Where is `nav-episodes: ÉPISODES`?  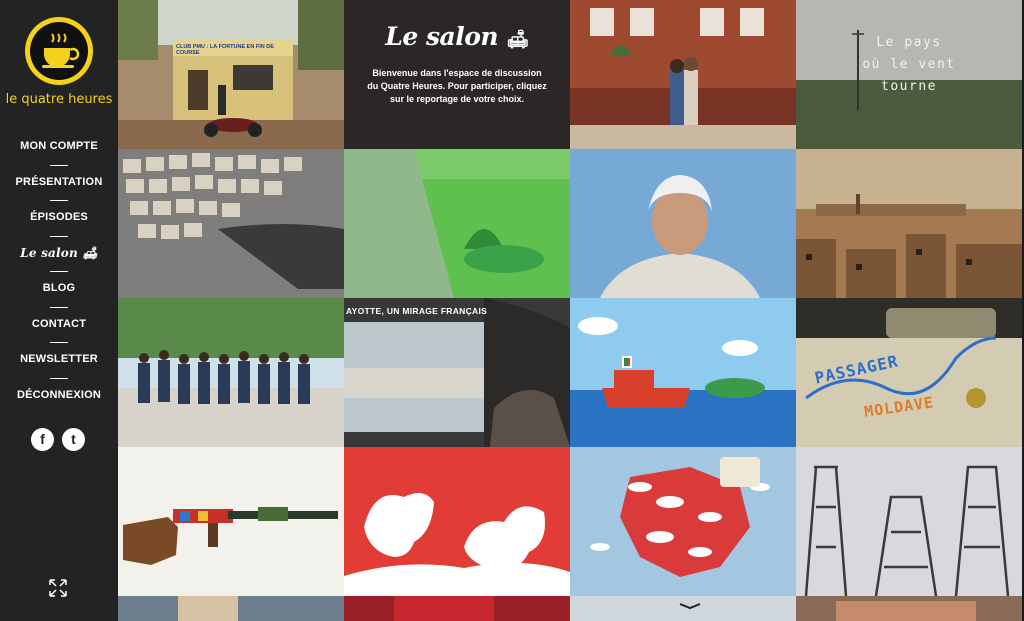
nav-episodes: ÉPISODES is located at coordinates (59, 219).